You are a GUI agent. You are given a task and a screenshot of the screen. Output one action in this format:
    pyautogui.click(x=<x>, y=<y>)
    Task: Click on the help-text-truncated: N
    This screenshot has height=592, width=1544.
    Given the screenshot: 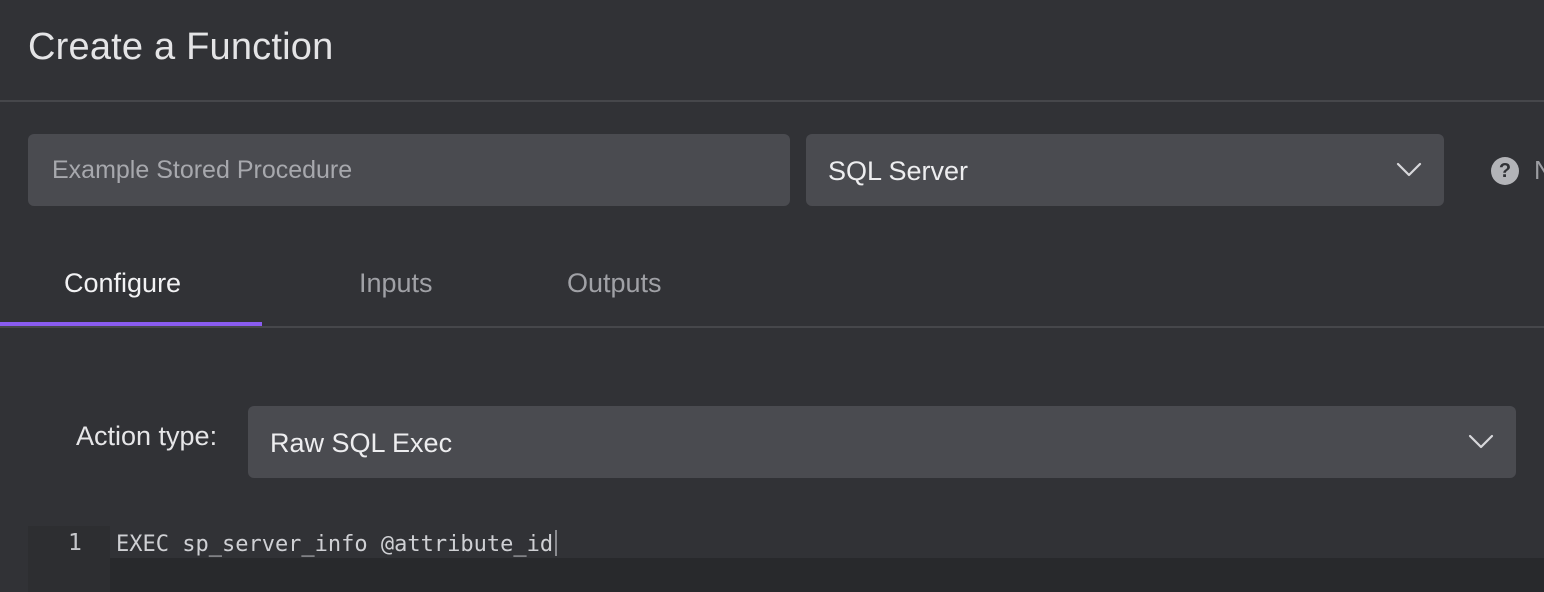 What is the action you would take?
    pyautogui.click(x=1539, y=170)
    